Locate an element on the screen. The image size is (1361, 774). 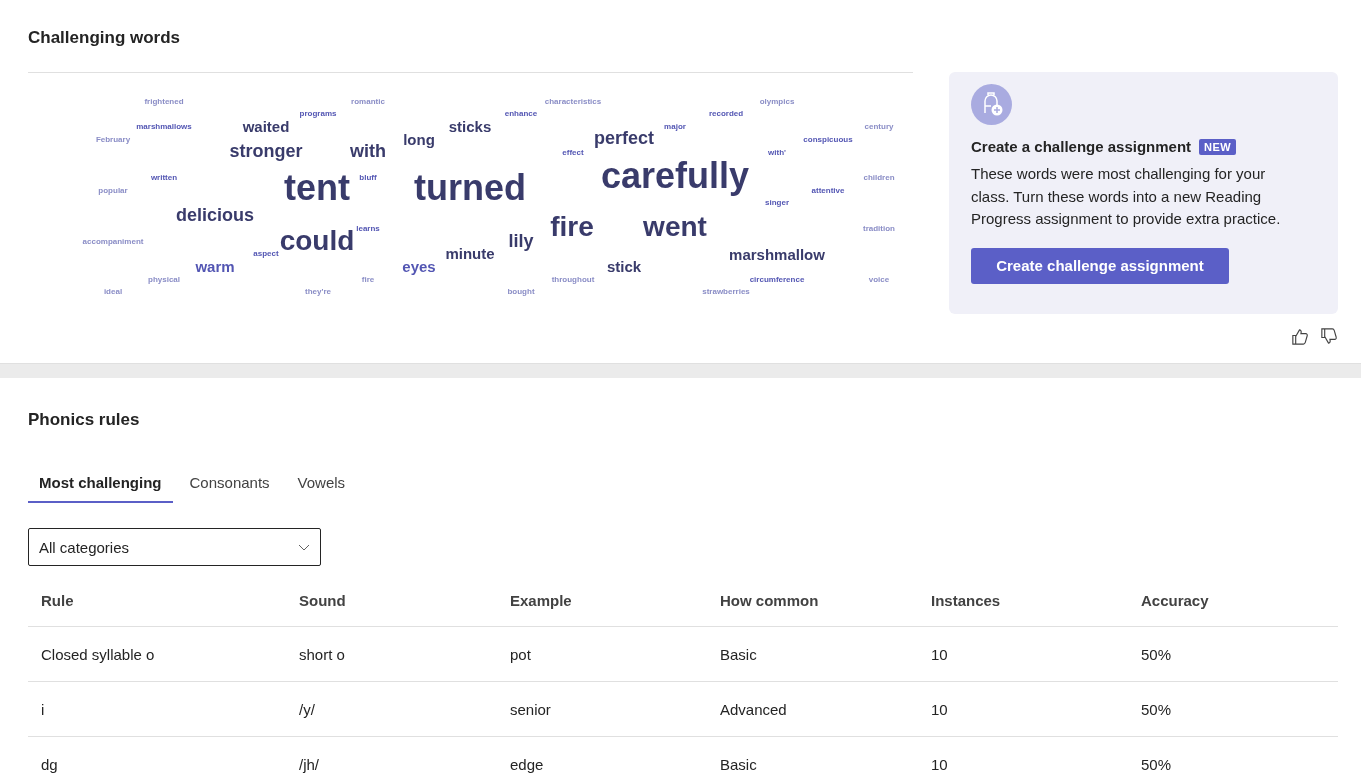
tab: Most challenging is located at coordinates (100, 486).